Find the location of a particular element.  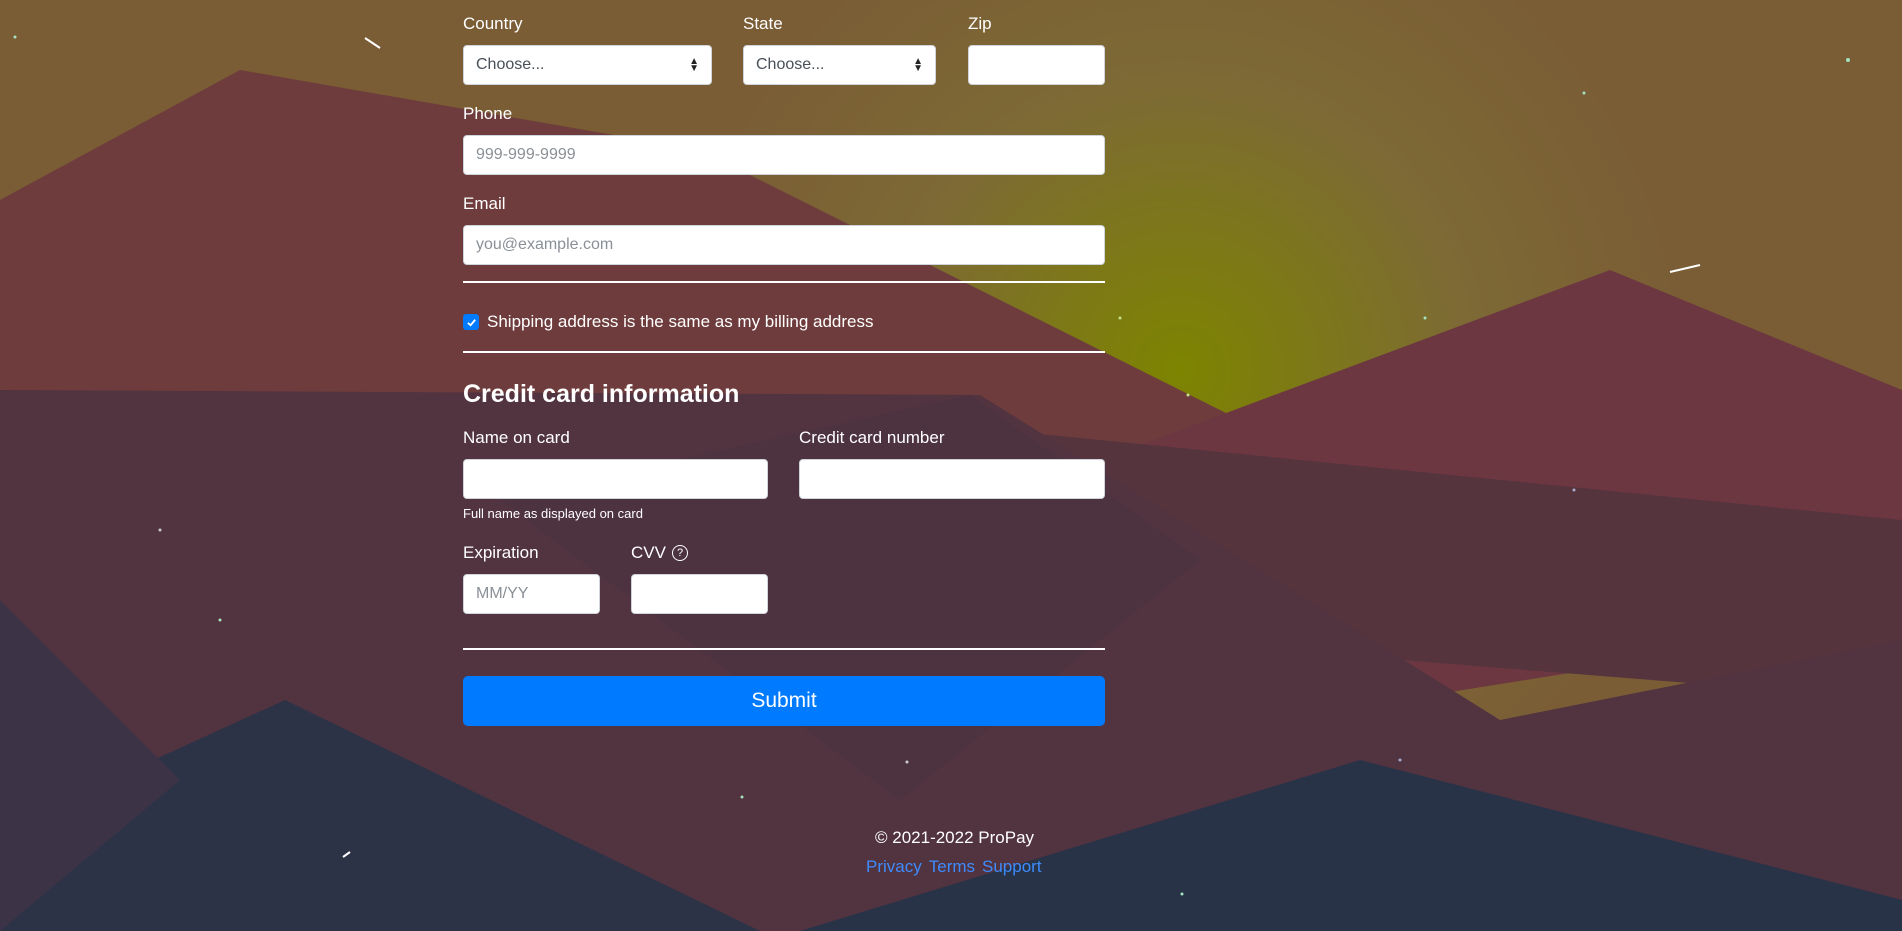

phone-label: Phone is located at coordinates (488, 113).